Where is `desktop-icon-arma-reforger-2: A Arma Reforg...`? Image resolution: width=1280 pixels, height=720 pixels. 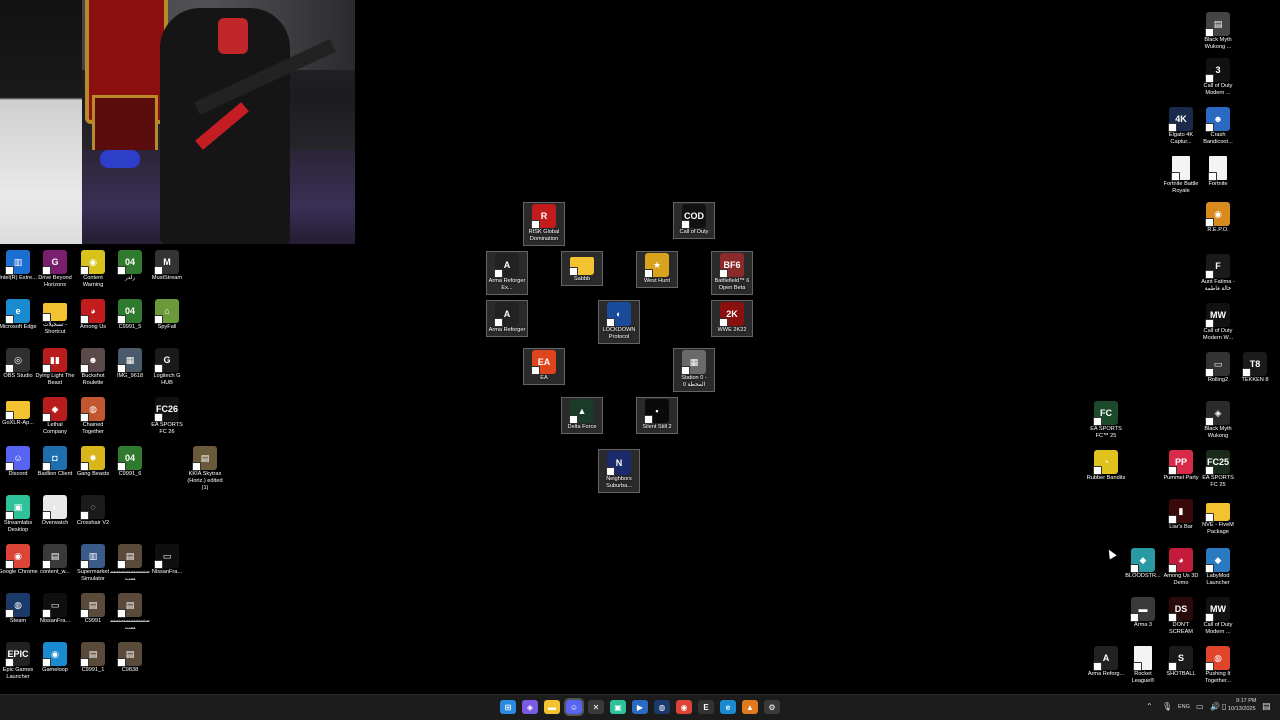
desktop-icon-arma-reforger-2: A Arma Reforg... is located at coordinates (1106, 662).